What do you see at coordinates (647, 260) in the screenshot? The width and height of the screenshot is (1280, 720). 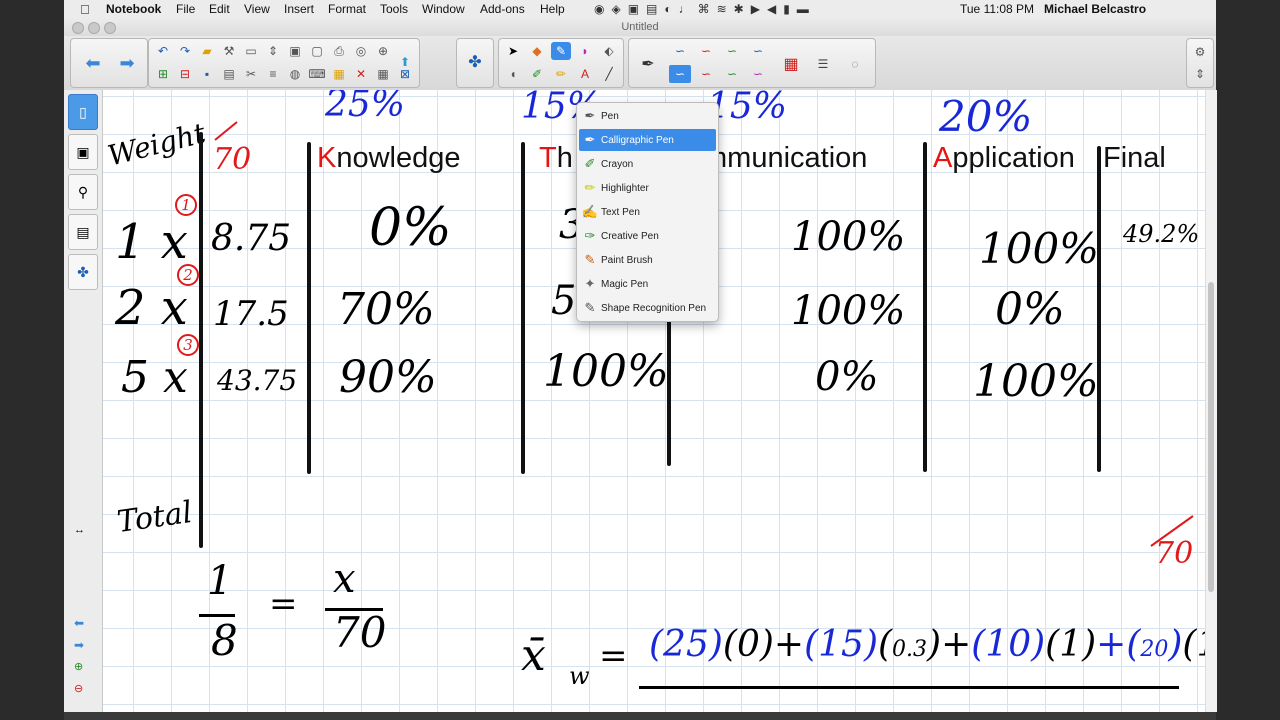 I see `pen-option-paint-brush: ✎ Paint Brush` at bounding box center [647, 260].